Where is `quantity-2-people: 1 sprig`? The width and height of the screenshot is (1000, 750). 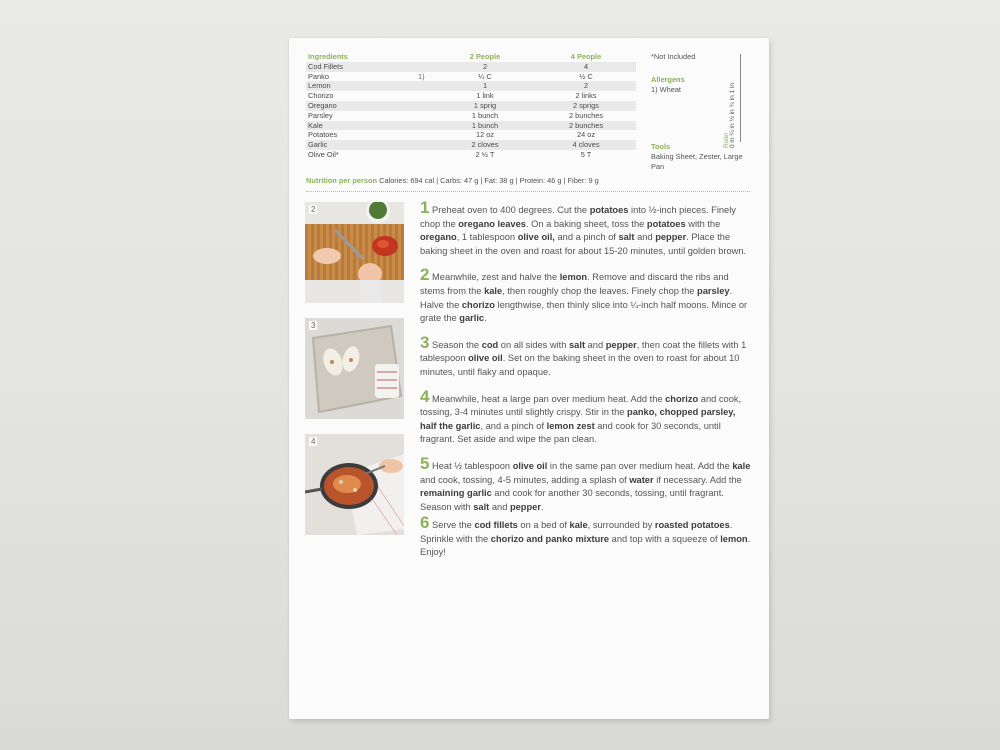 quantity-2-people: 1 sprig is located at coordinates (485, 105).